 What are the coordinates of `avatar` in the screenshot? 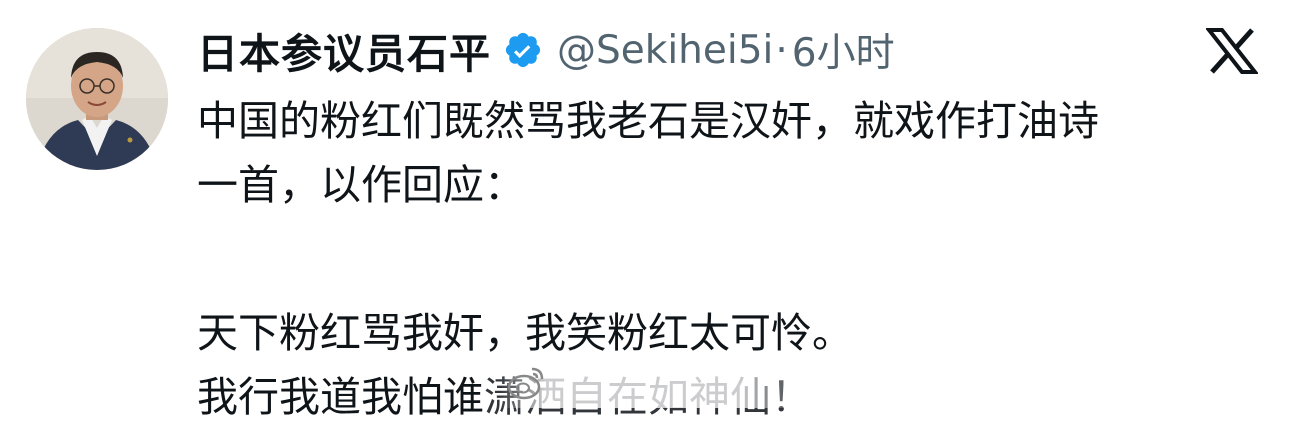 It's located at (97, 99).